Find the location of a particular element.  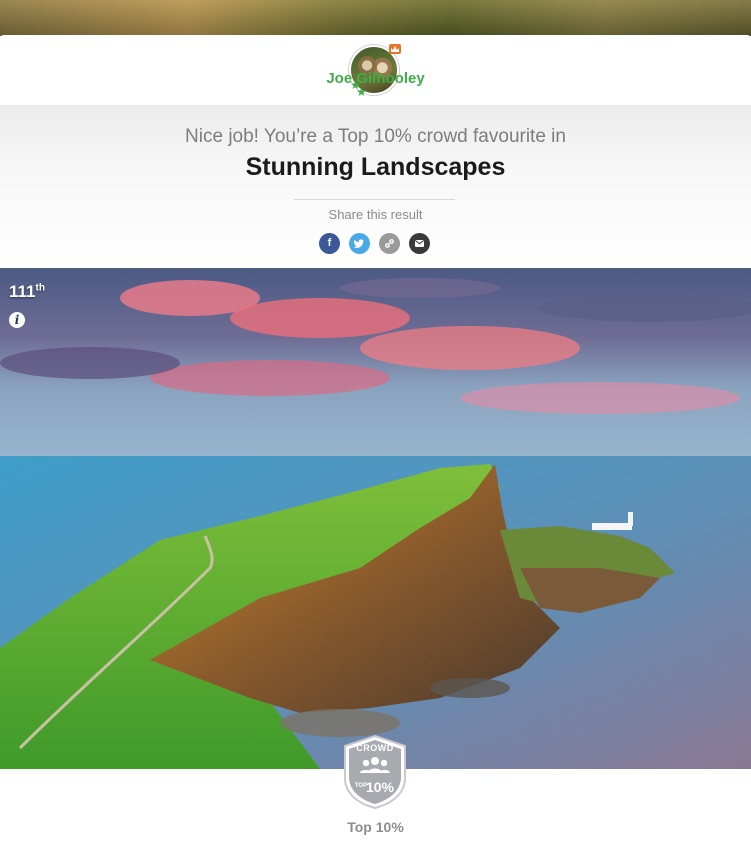

cover-photo-strip is located at coordinates (375, 18).